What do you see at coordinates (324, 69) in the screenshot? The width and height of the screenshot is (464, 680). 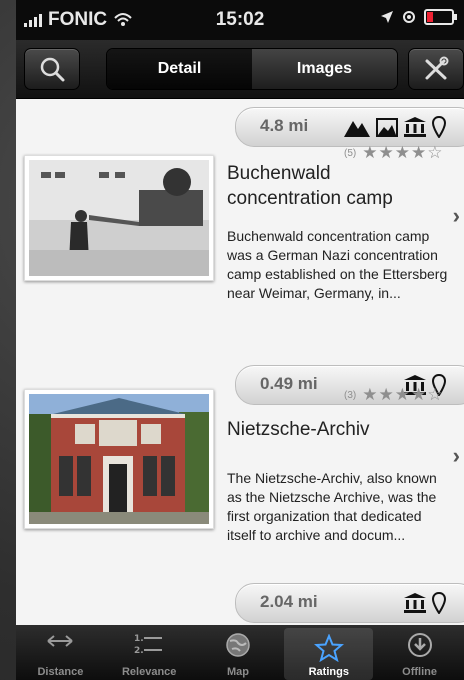 I see `segment-images: Images` at bounding box center [324, 69].